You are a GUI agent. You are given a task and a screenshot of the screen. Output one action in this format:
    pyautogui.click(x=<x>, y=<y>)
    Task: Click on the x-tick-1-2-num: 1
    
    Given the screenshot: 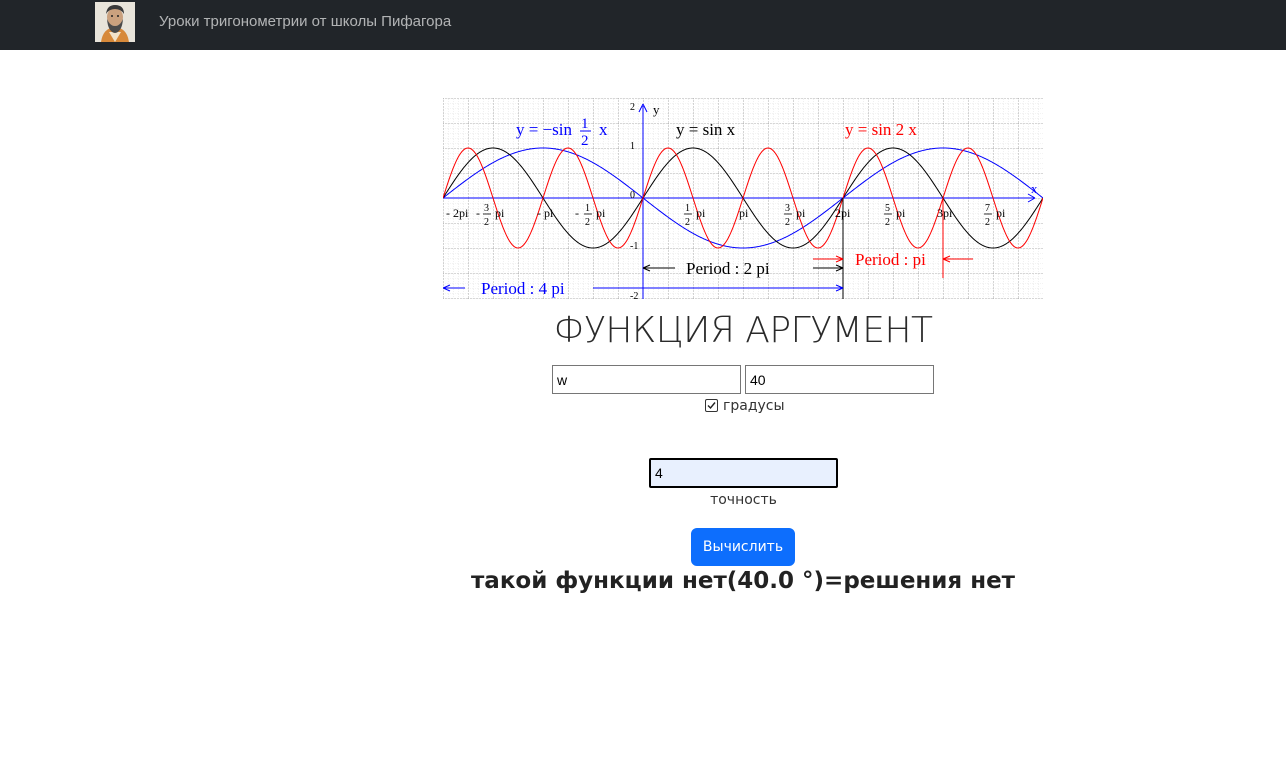 What is the action you would take?
    pyautogui.click(x=687, y=208)
    